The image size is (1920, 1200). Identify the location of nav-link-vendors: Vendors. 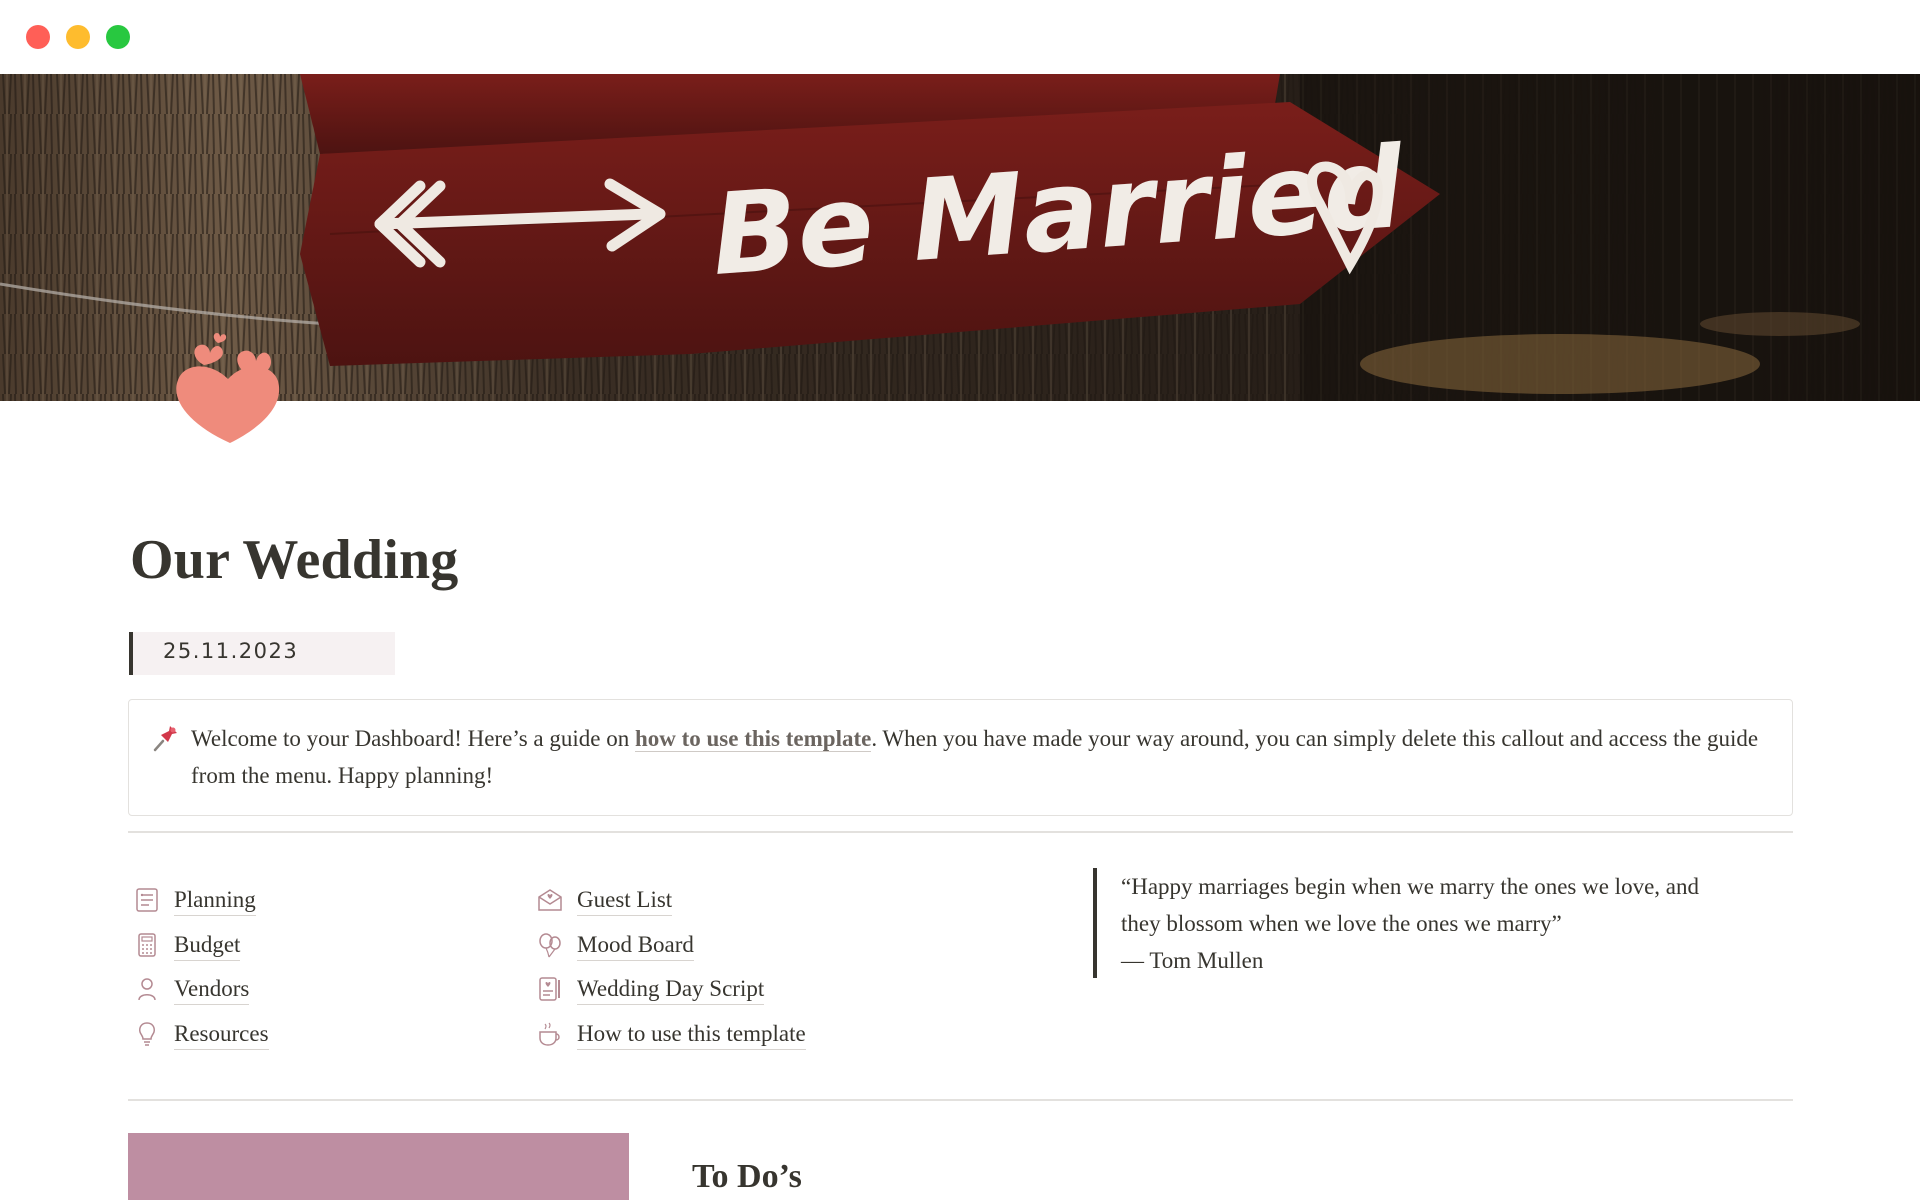
(192, 989).